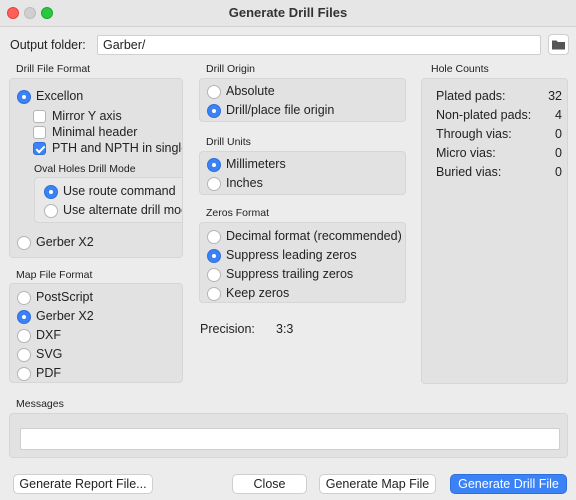 The image size is (576, 500). I want to click on drill-units-header: Drill Units, so click(228, 142).